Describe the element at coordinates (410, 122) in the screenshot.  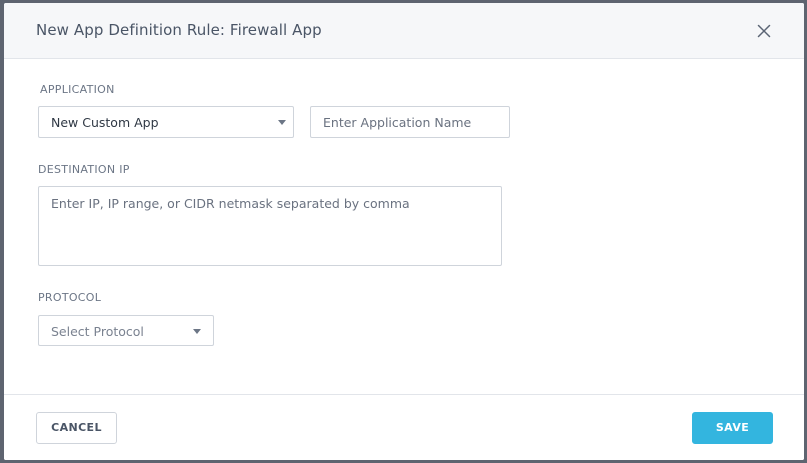
I see `application-name-input` at that location.